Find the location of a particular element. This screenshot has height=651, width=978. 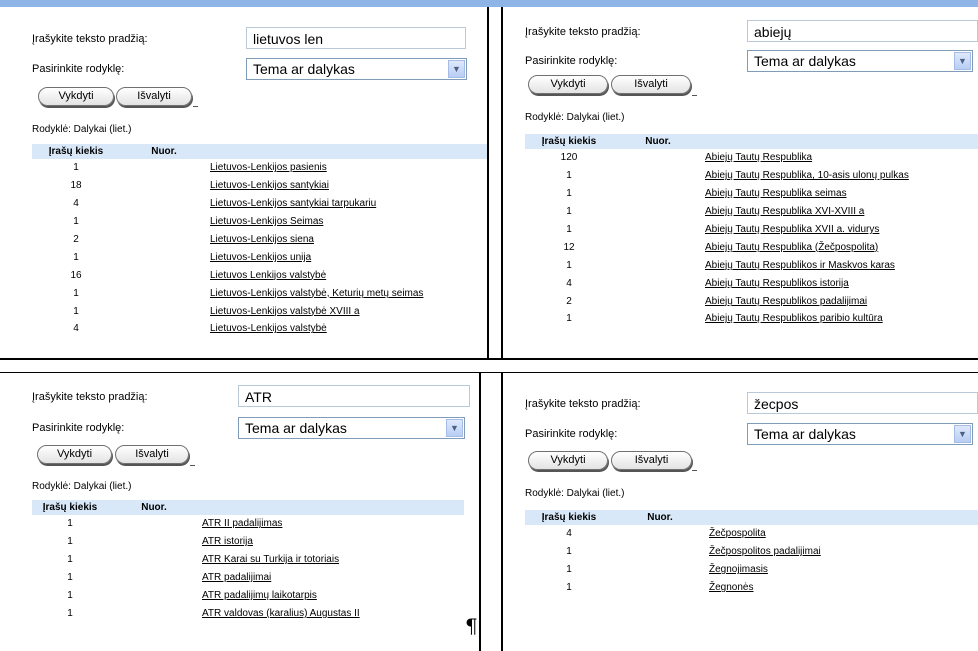

table-row: 1 Žečpospolitos padalijimai is located at coordinates (751, 552).